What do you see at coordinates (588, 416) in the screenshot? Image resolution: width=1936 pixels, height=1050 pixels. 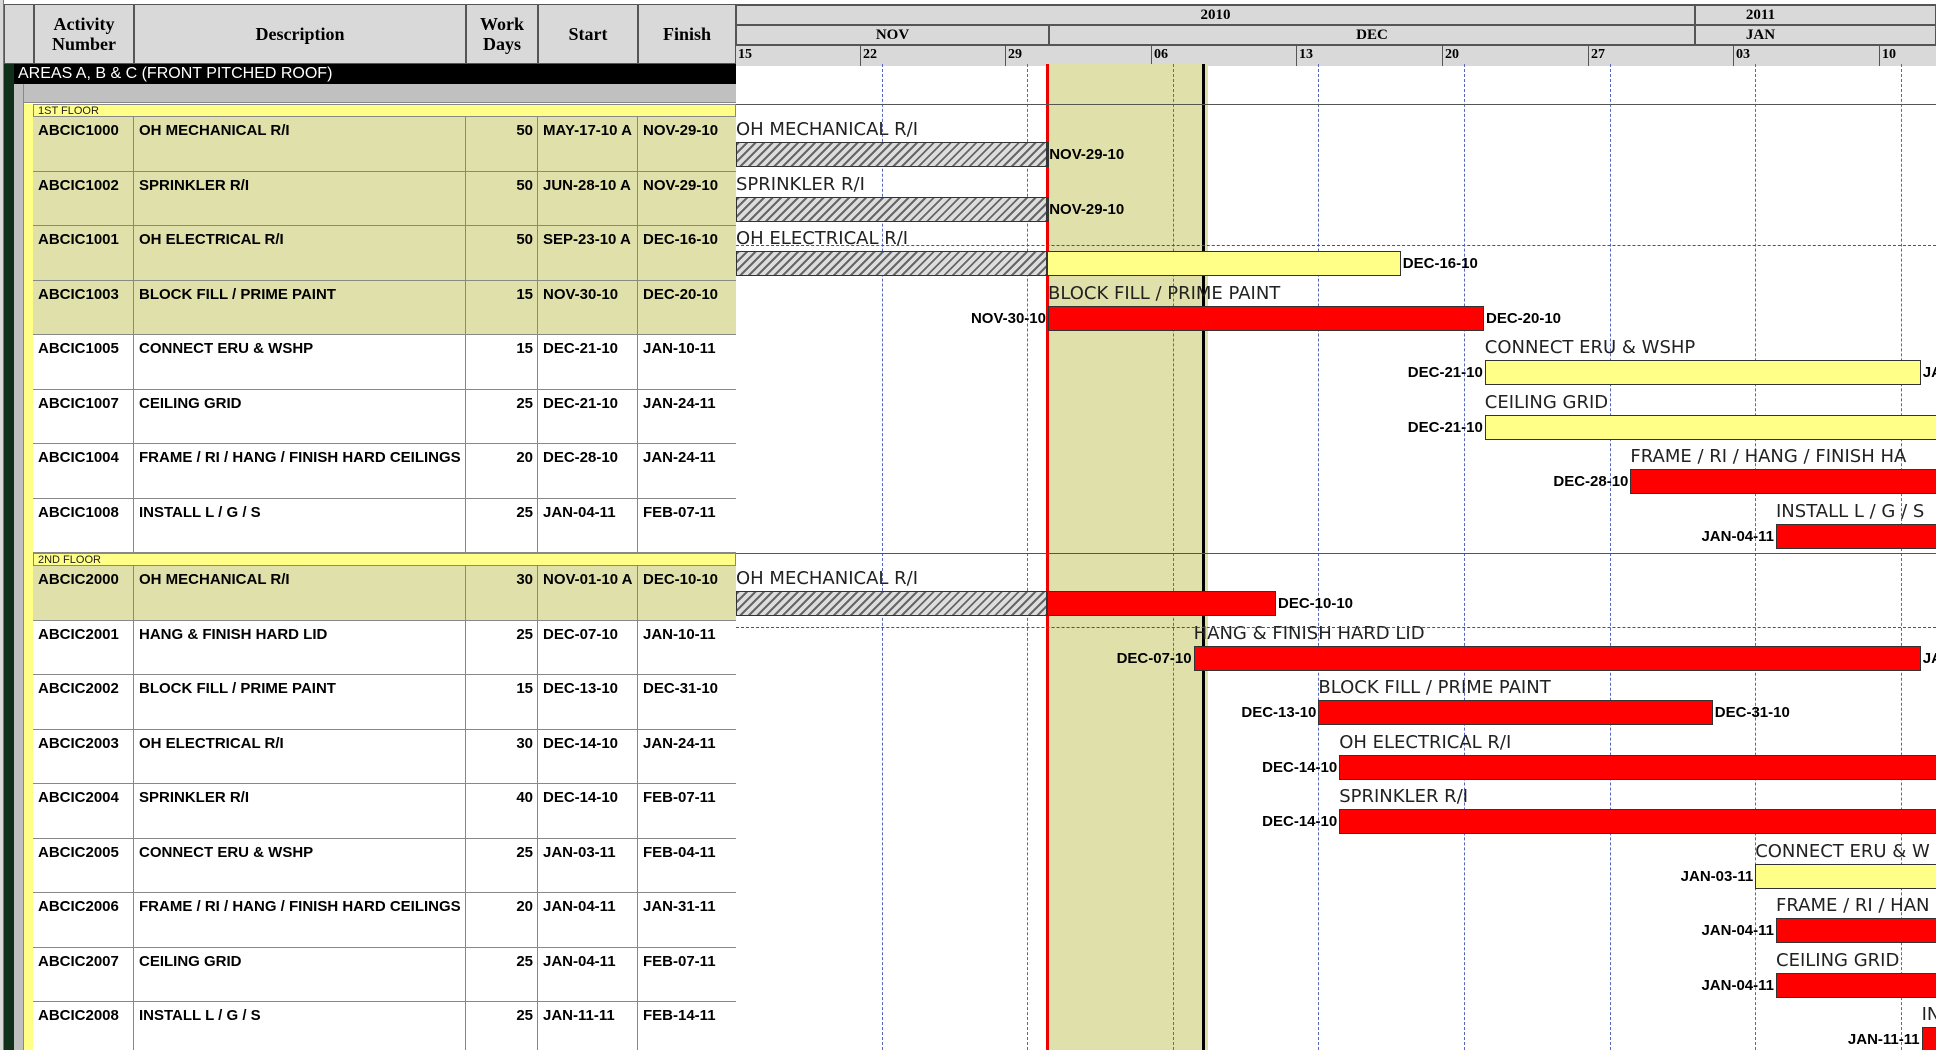 I see `cell-start: DEC-21-10` at bounding box center [588, 416].